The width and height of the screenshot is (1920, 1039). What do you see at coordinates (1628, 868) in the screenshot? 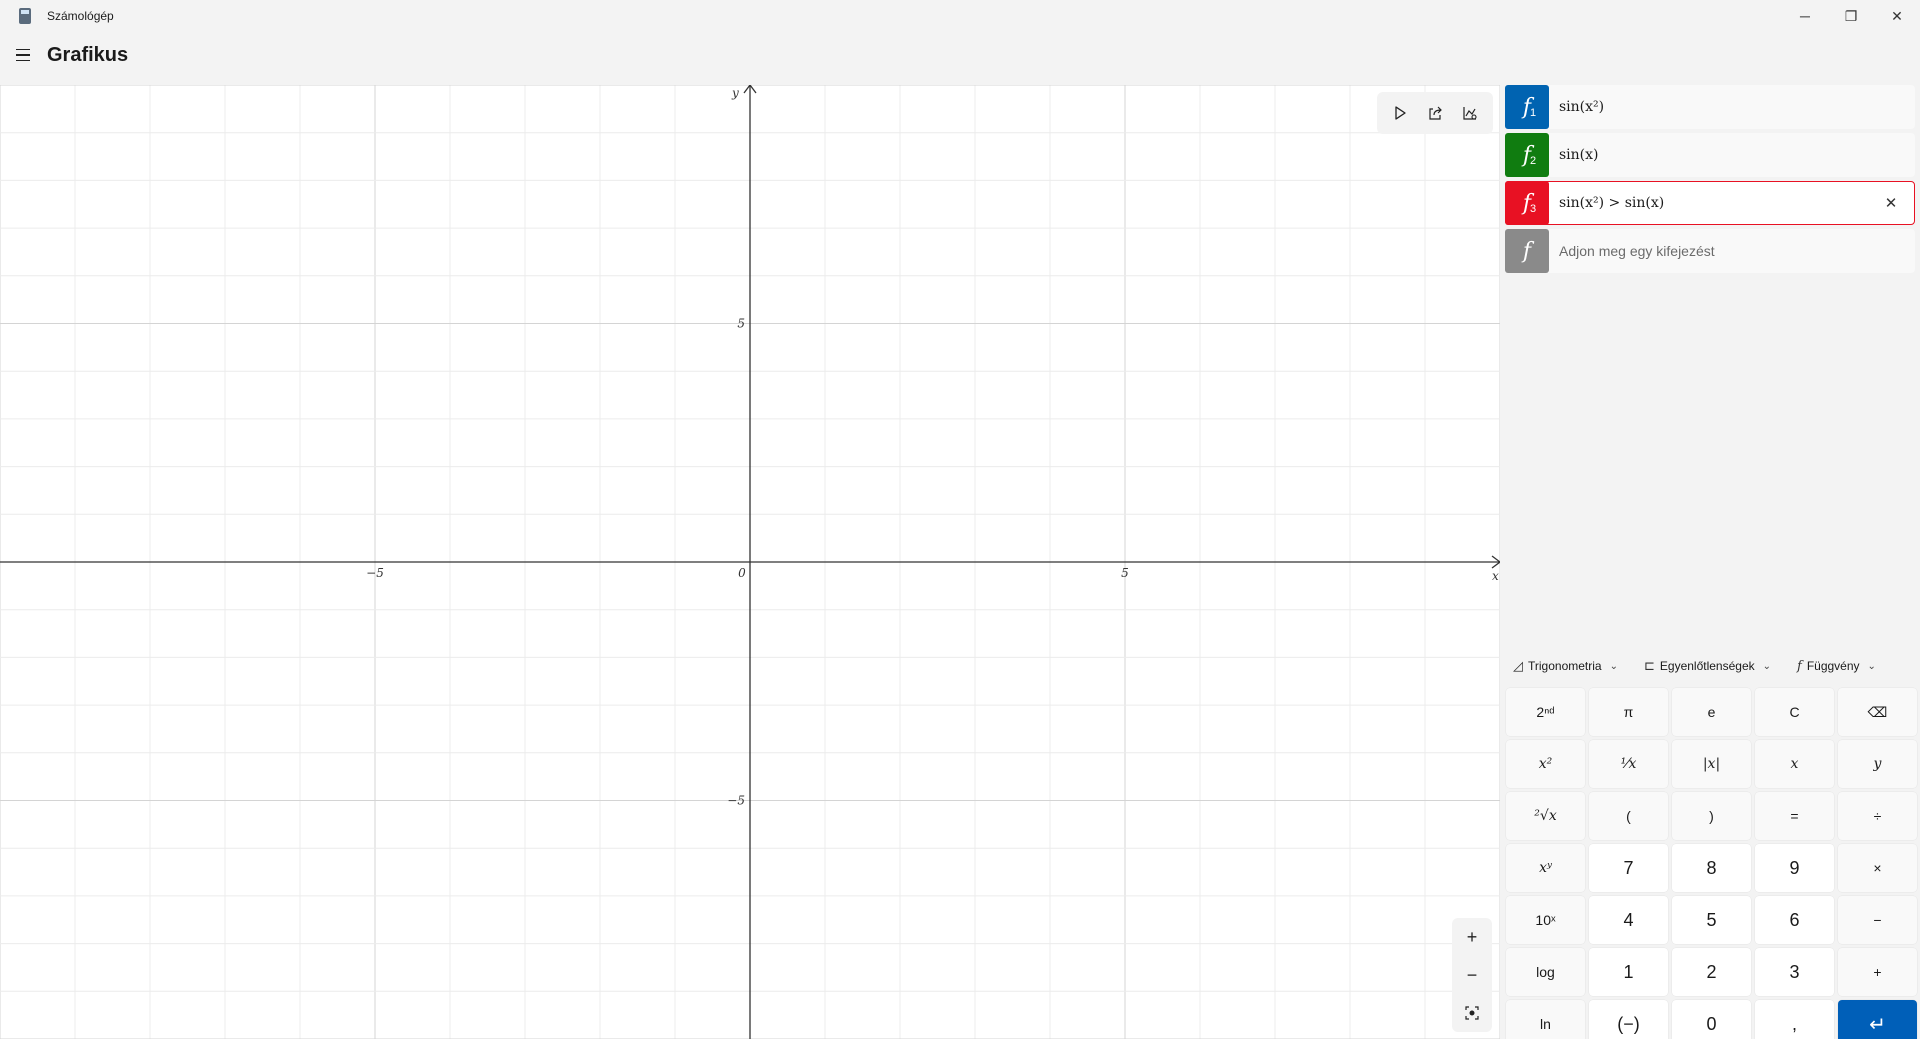
I see `digit-7-key: 7` at bounding box center [1628, 868].